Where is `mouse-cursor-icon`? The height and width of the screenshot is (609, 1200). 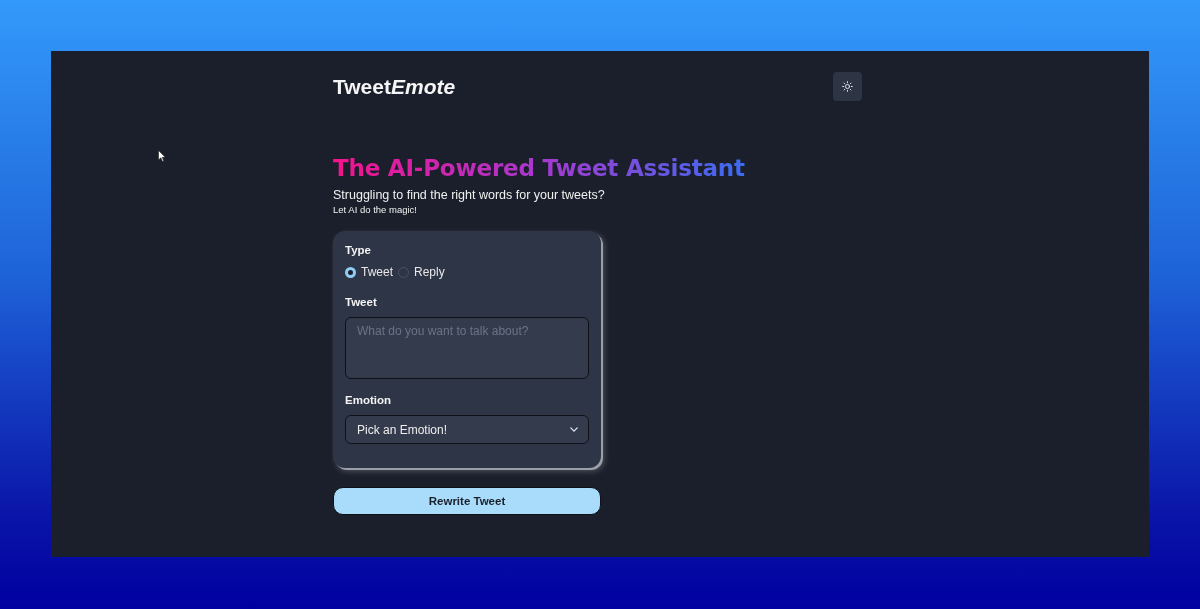
mouse-cursor-icon is located at coordinates (162, 156).